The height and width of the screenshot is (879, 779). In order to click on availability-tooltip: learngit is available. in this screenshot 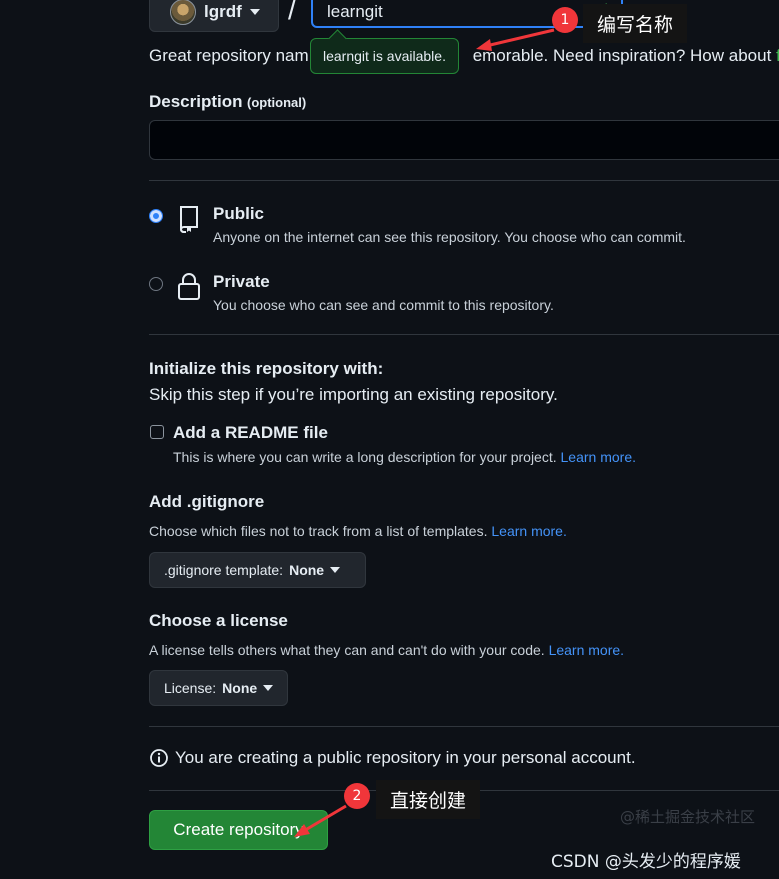, I will do `click(384, 56)`.